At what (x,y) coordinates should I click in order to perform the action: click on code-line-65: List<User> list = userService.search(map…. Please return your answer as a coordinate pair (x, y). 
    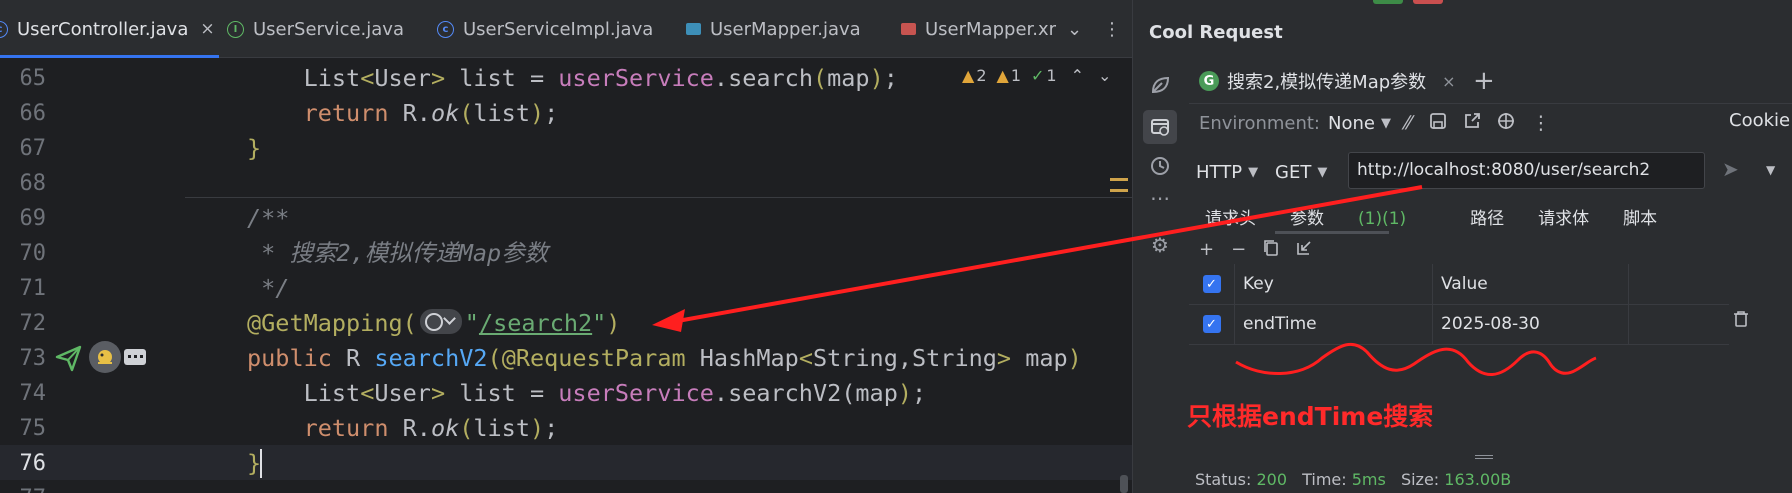
    Looking at the image, I should click on (572, 78).